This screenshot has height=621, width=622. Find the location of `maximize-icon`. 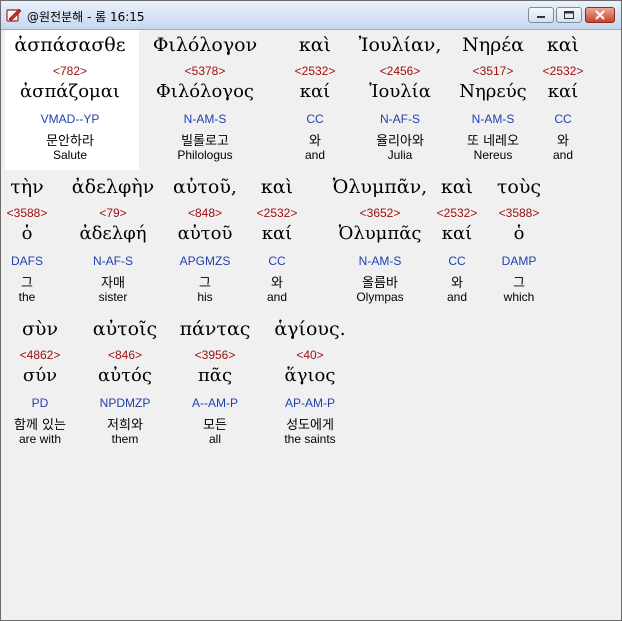

maximize-icon is located at coordinates (569, 15).